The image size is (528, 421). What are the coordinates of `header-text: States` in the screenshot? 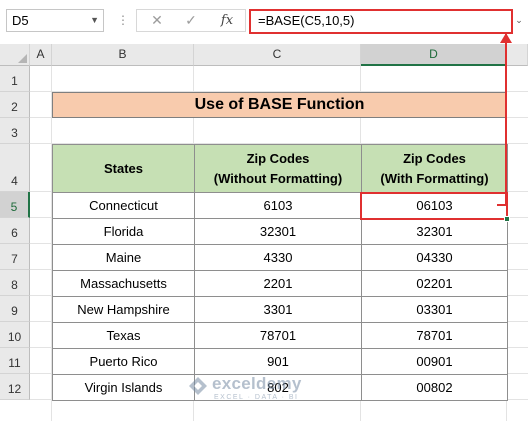 It's located at (123, 168).